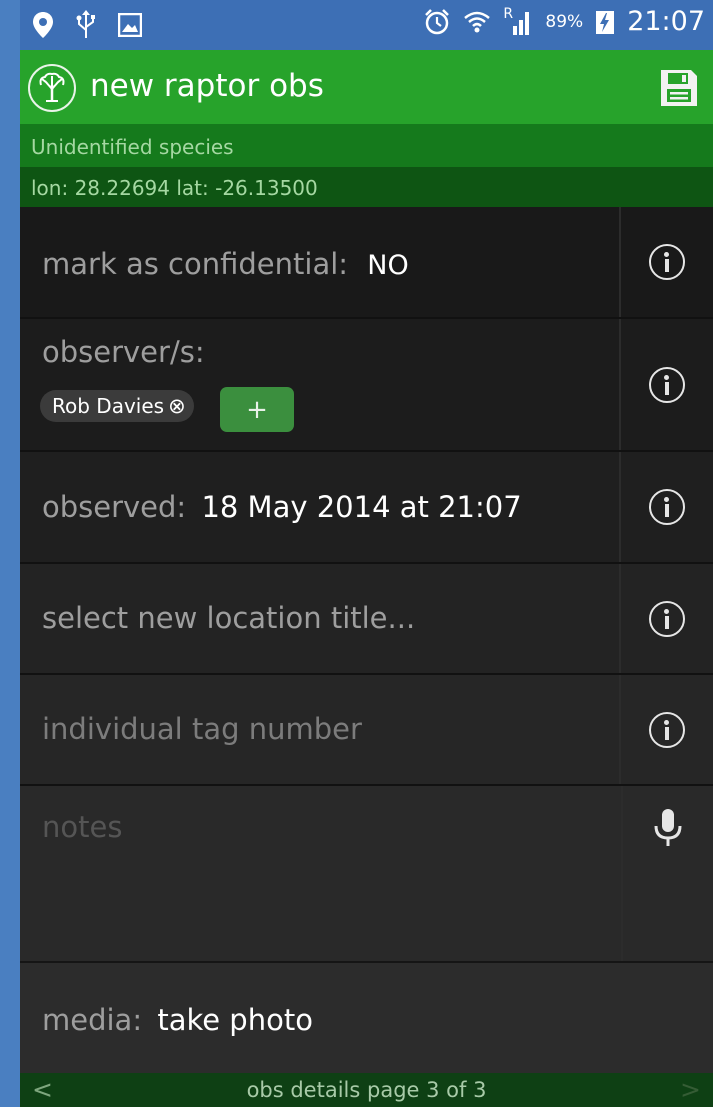  I want to click on take-photo-link: take photo, so click(235, 1020).